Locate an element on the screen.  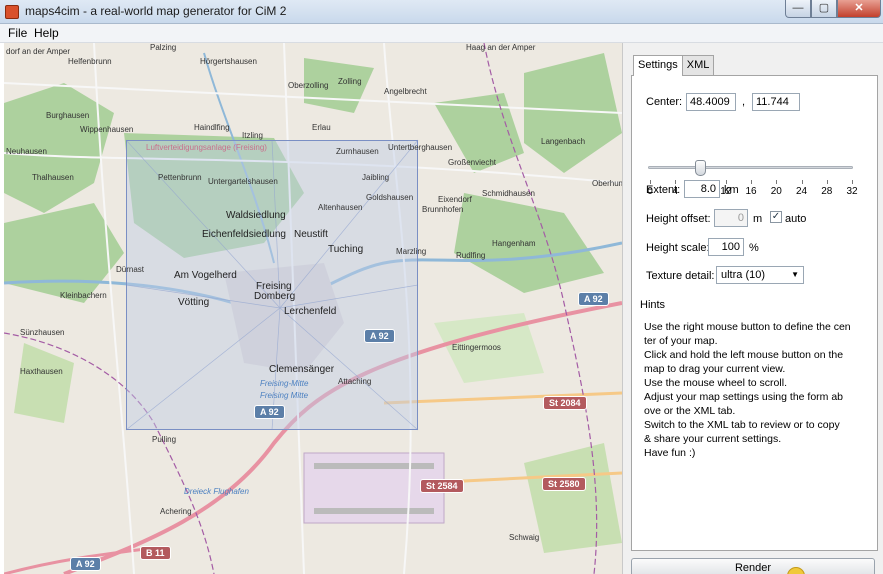
map-label-town: Freising is located at coordinates (274, 286).